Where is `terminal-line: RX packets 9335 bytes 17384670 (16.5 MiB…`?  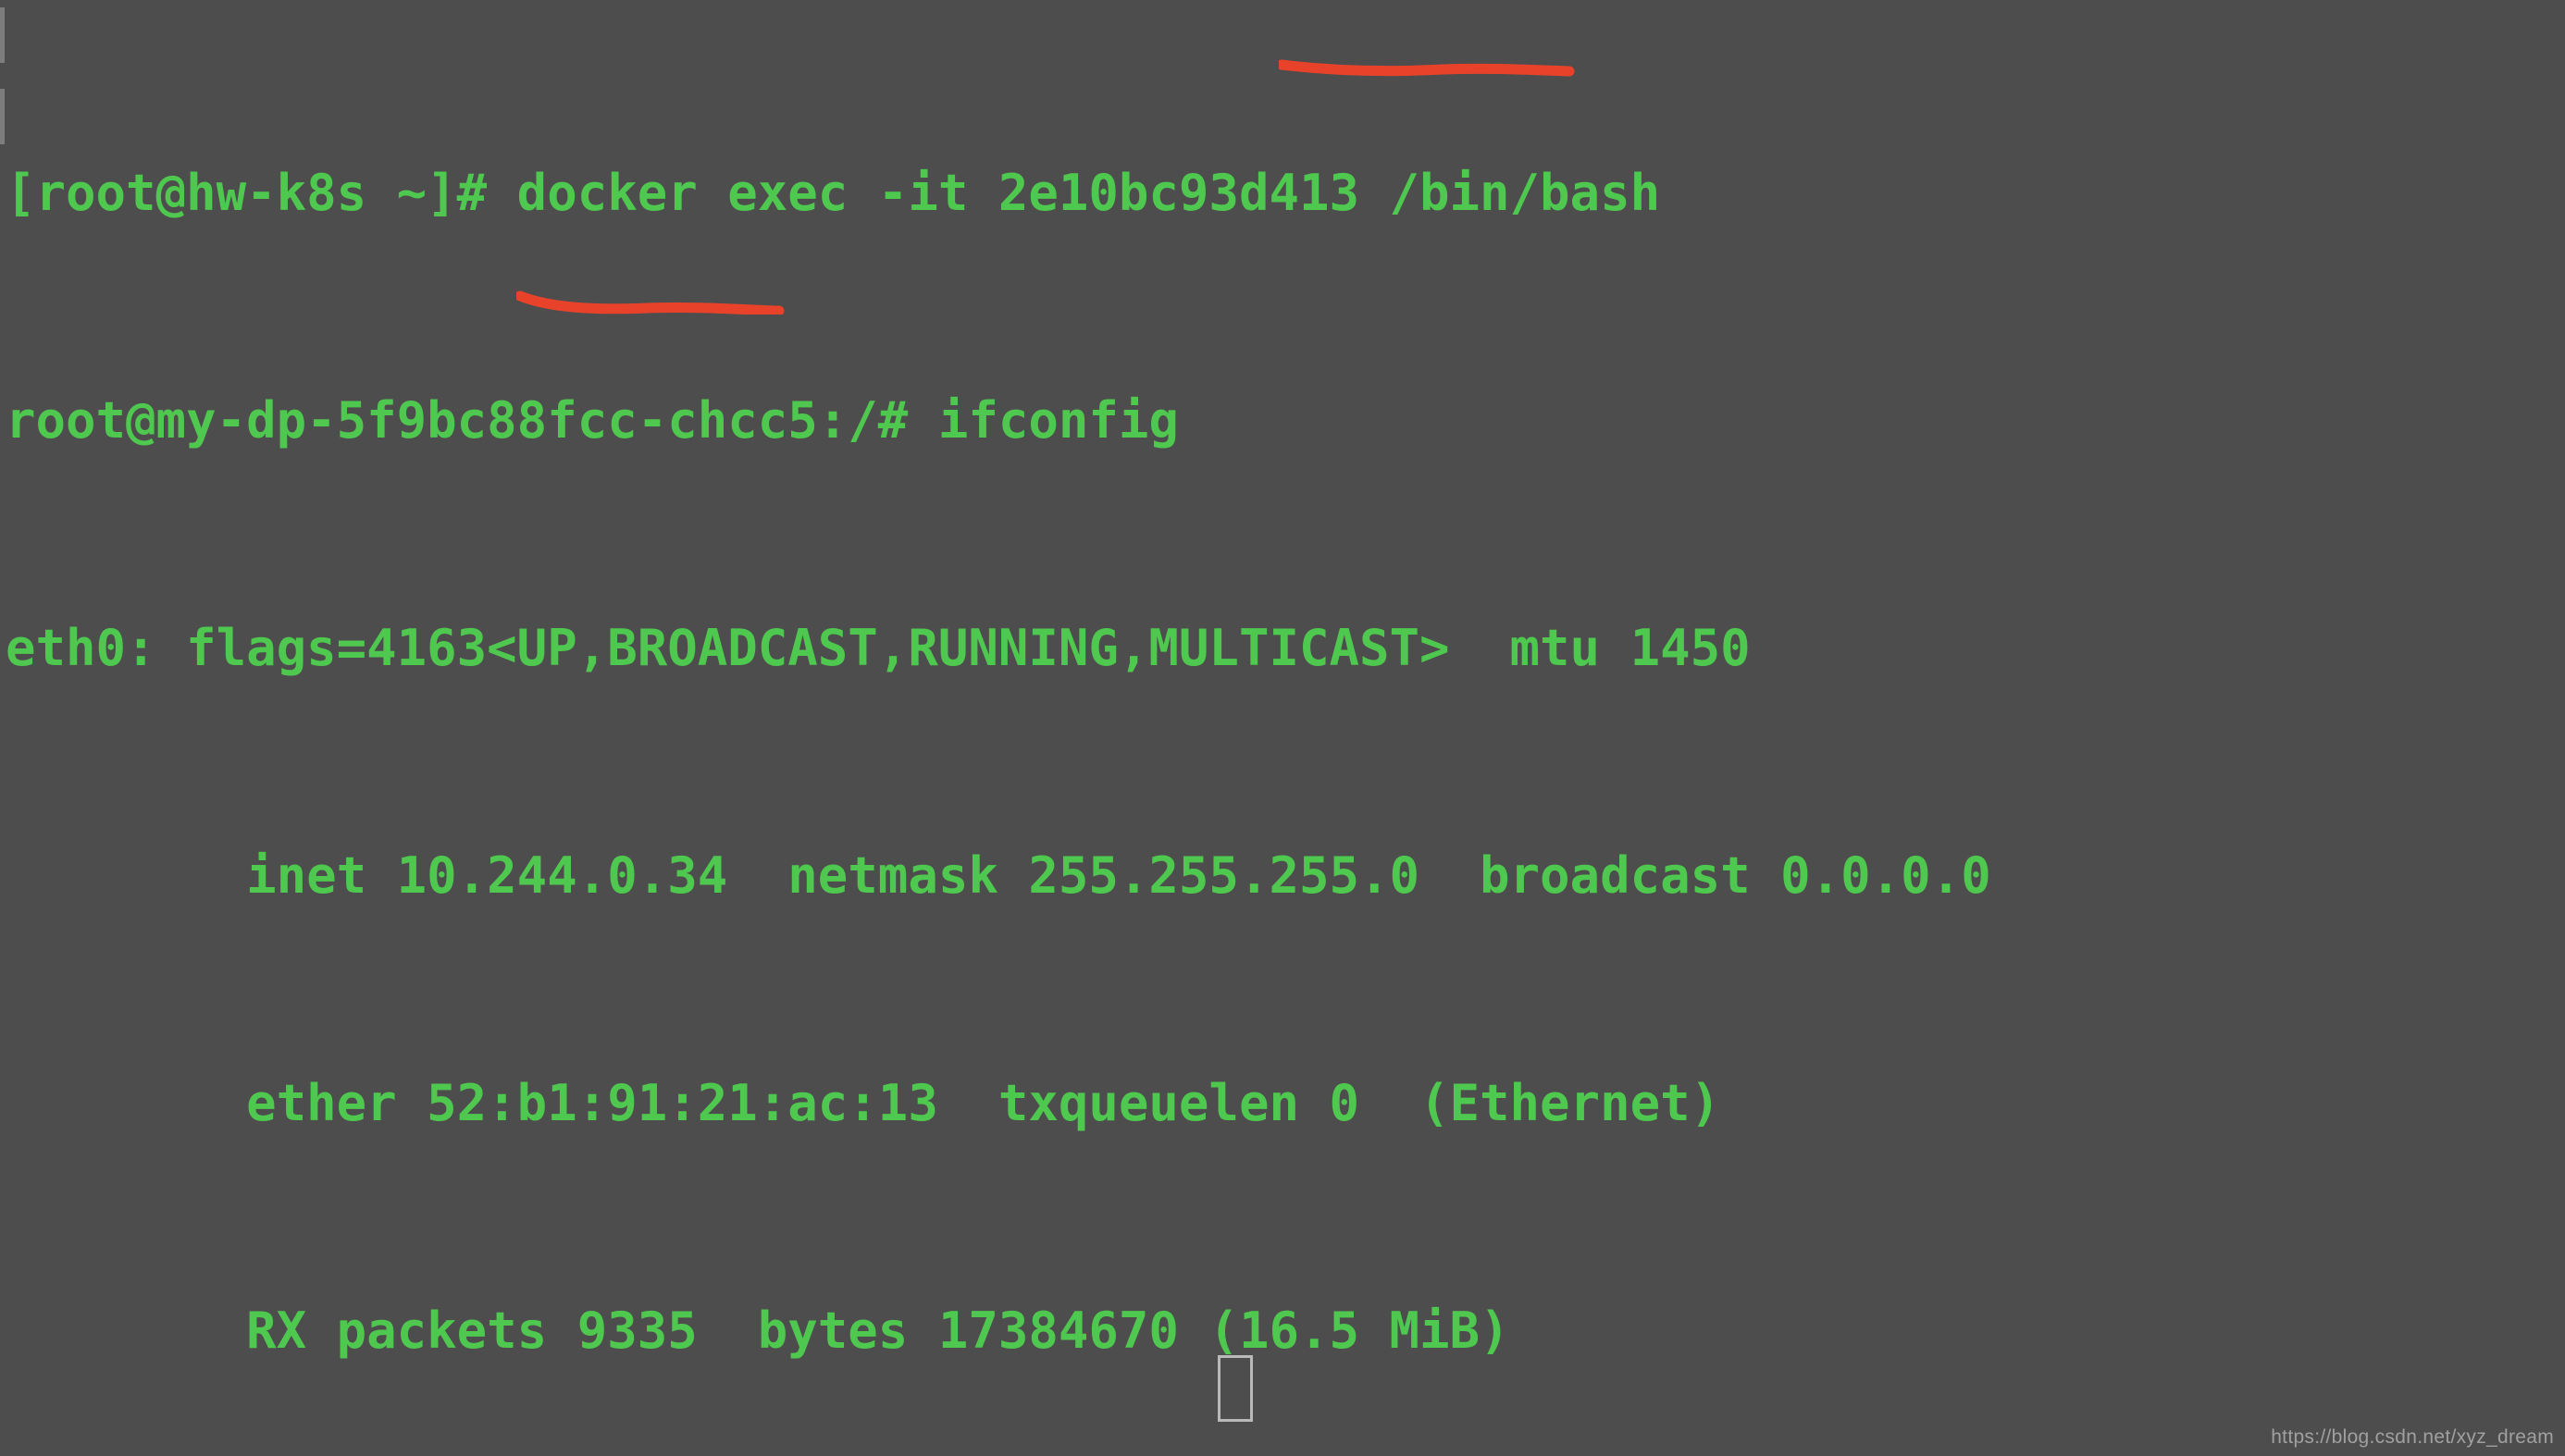
terminal-line: RX packets 9335 bytes 17384670 (16.5 MiB… is located at coordinates (758, 1331).